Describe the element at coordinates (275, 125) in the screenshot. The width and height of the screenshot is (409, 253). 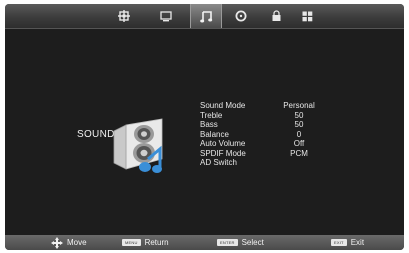
I see `bass-row: Bass 50` at that location.